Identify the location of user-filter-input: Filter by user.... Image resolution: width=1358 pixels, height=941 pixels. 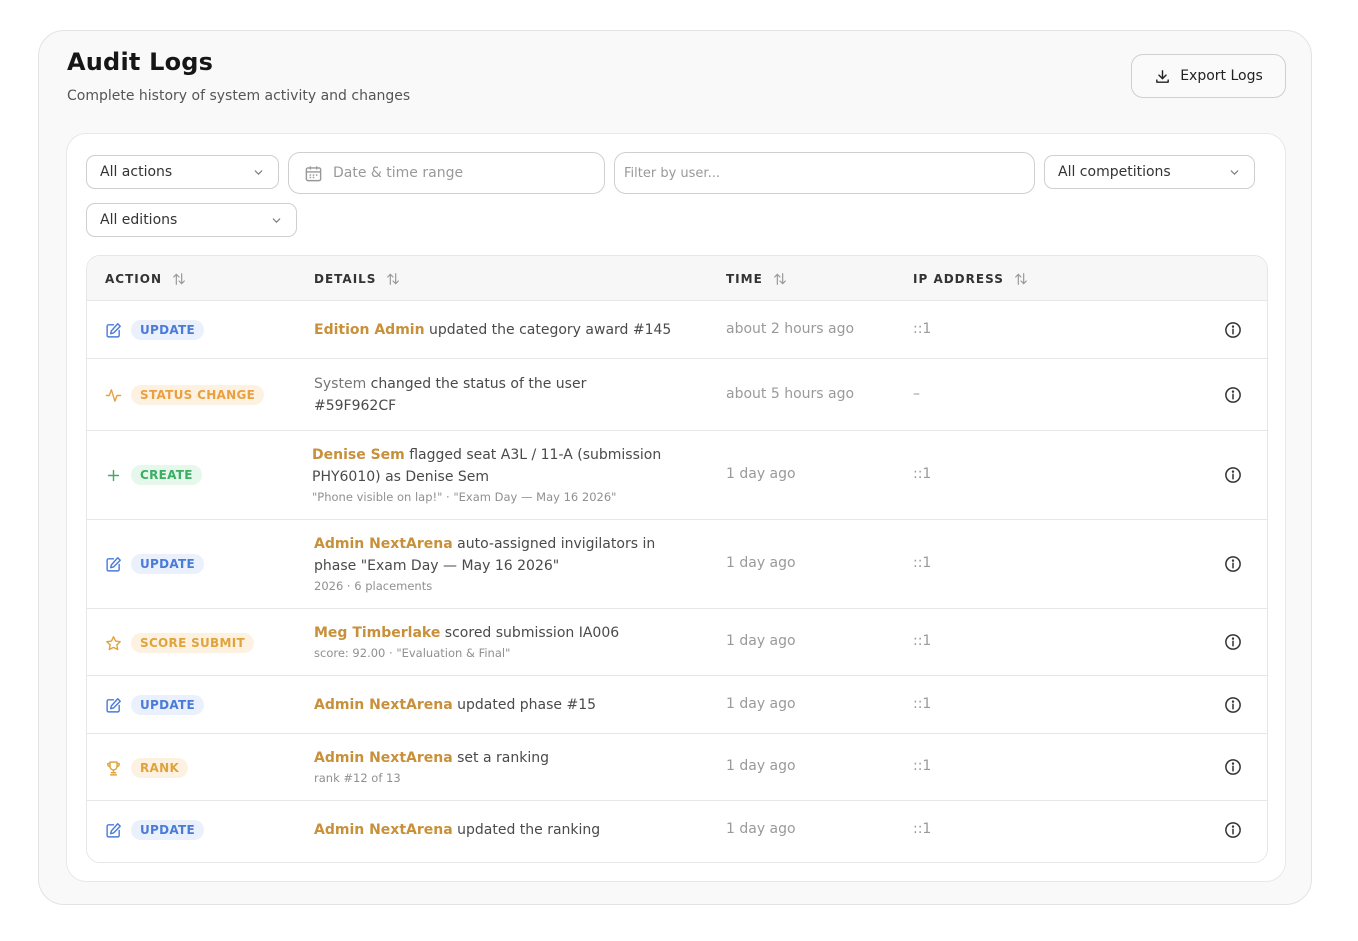
(824, 173).